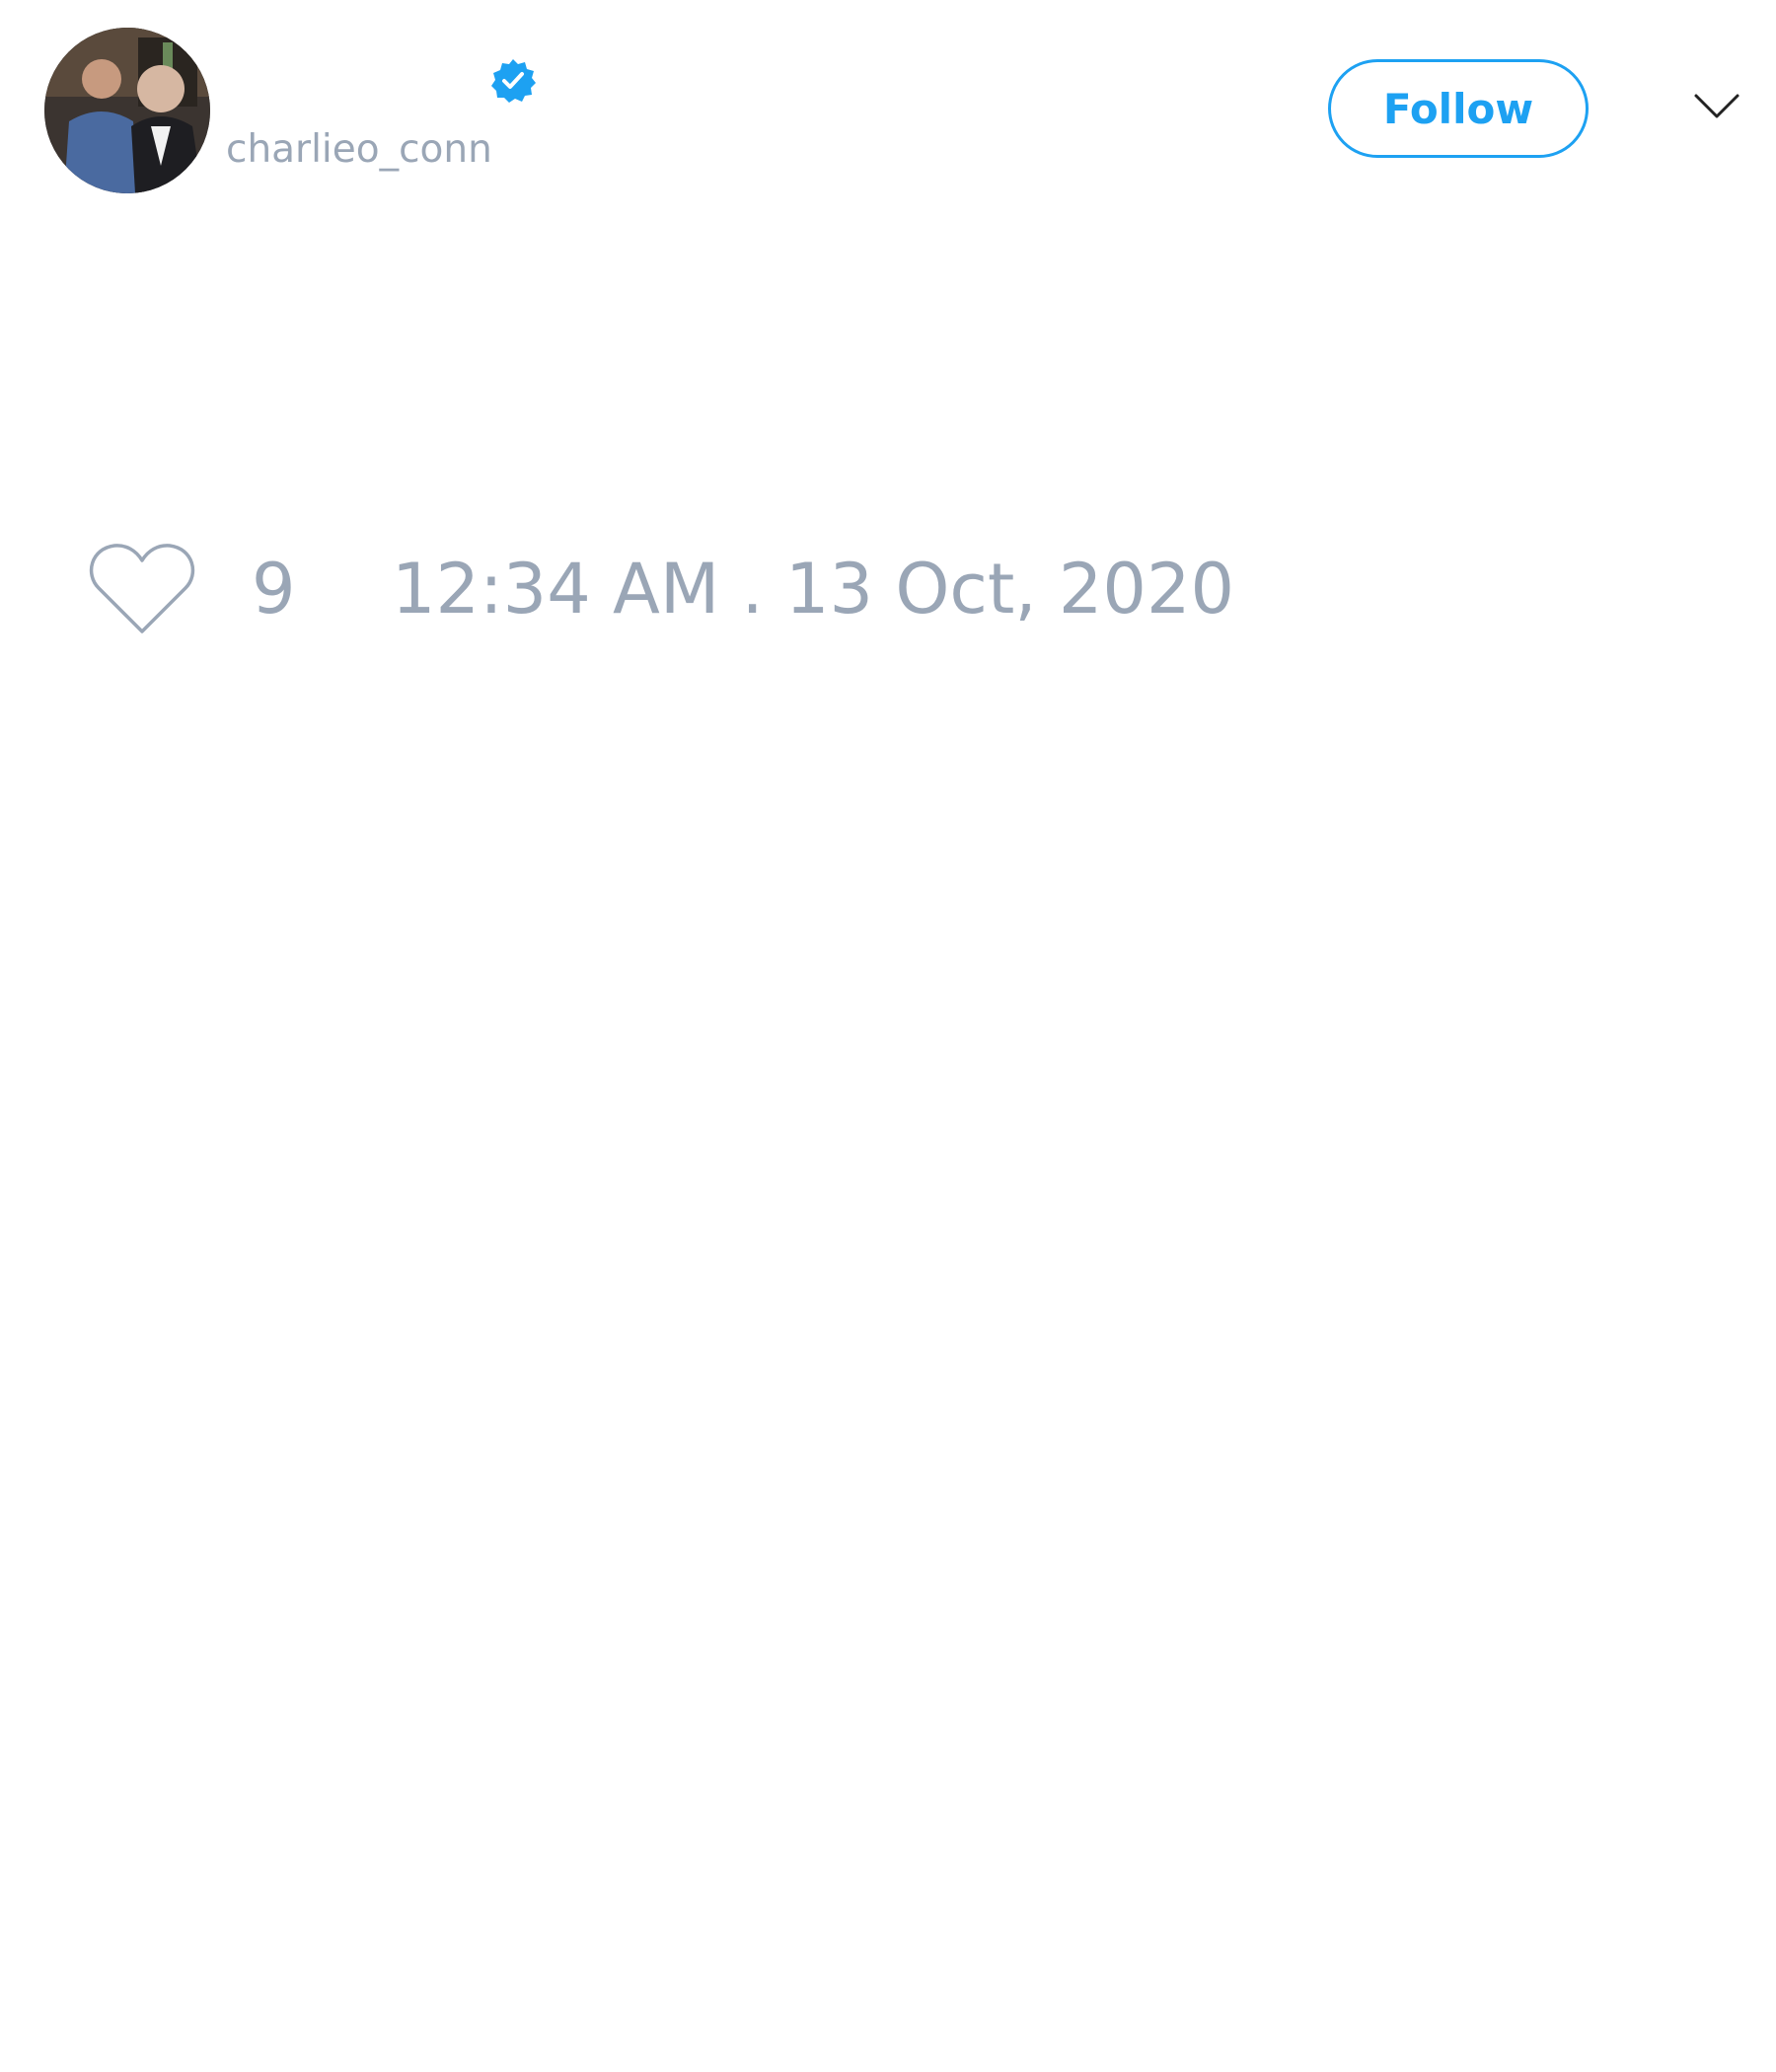  I want to click on avatar-photo, so click(127, 111).